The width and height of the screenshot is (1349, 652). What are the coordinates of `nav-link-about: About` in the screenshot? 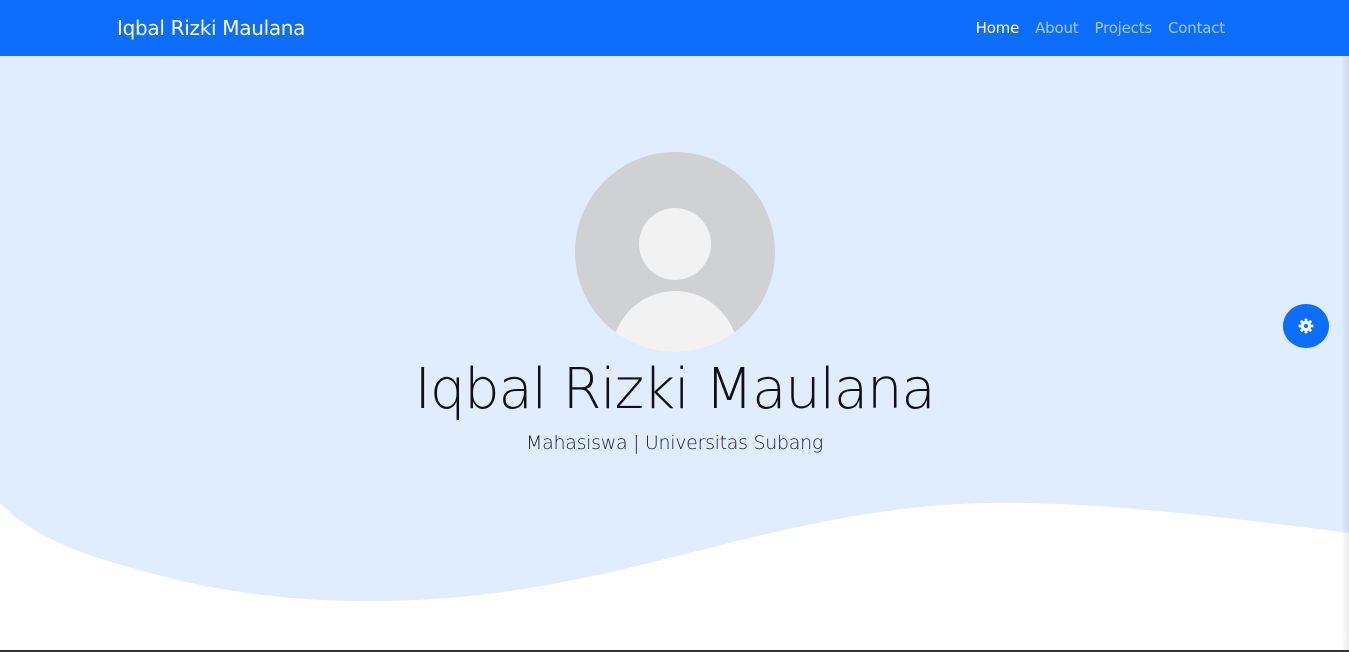 It's located at (1057, 28).